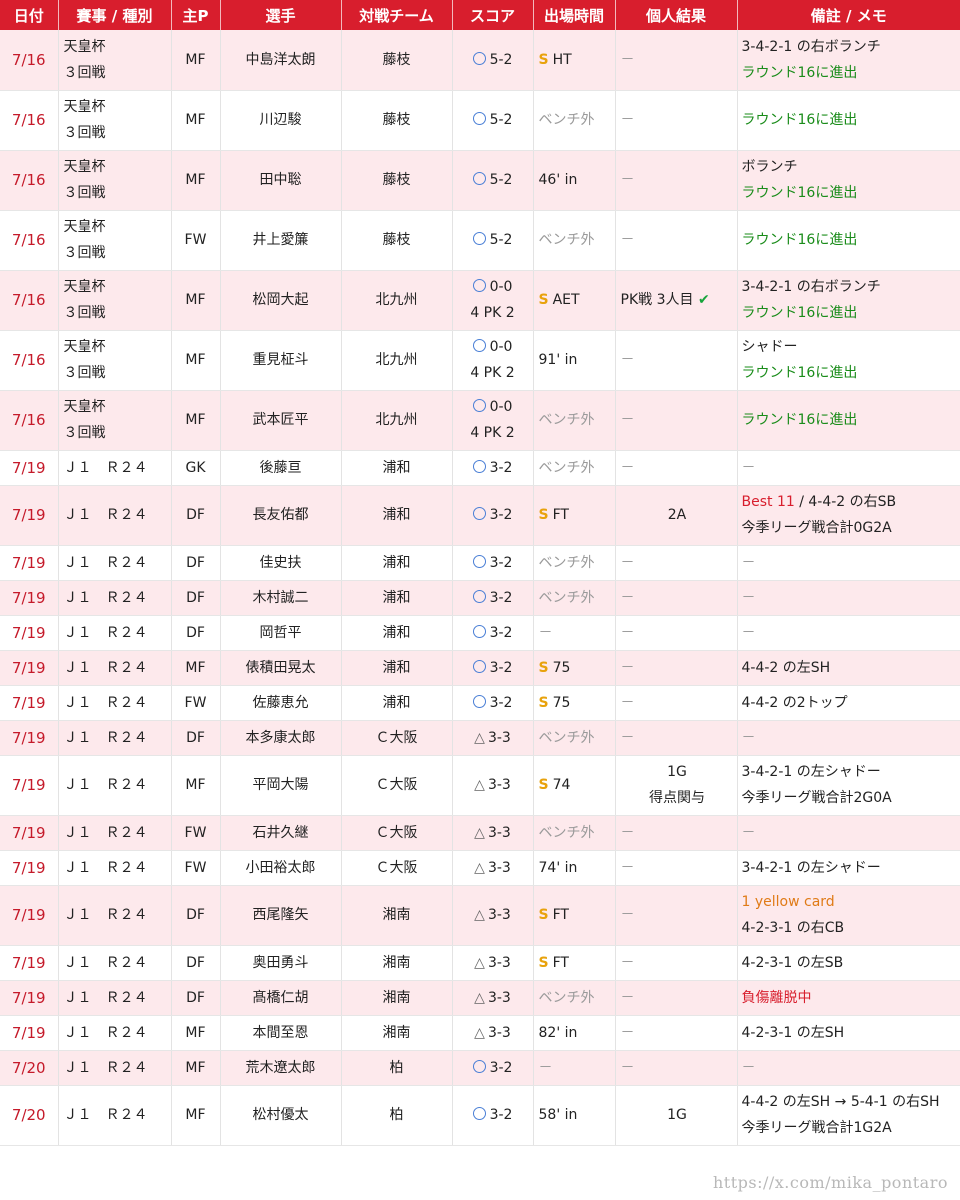  What do you see at coordinates (281, 240) in the screenshot?
I see `player-cell: 井上愛簾` at bounding box center [281, 240].